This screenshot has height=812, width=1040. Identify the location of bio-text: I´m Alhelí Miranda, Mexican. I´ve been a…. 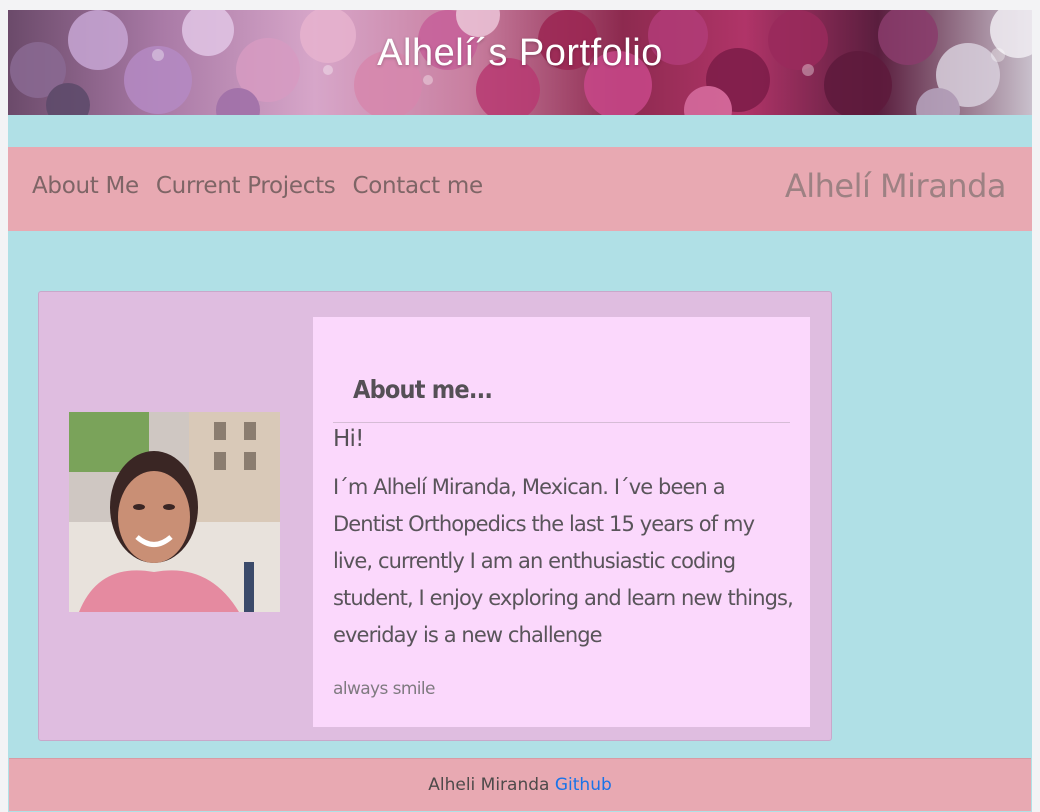
(563, 561).